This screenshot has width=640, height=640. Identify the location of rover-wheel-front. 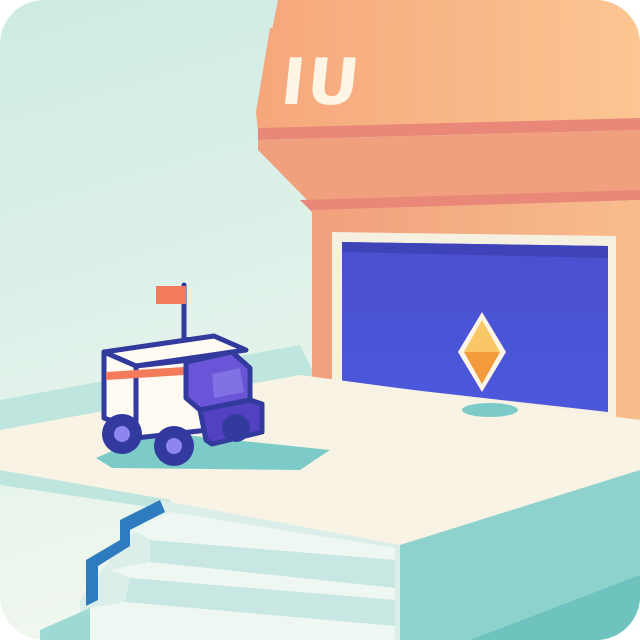
(174, 446).